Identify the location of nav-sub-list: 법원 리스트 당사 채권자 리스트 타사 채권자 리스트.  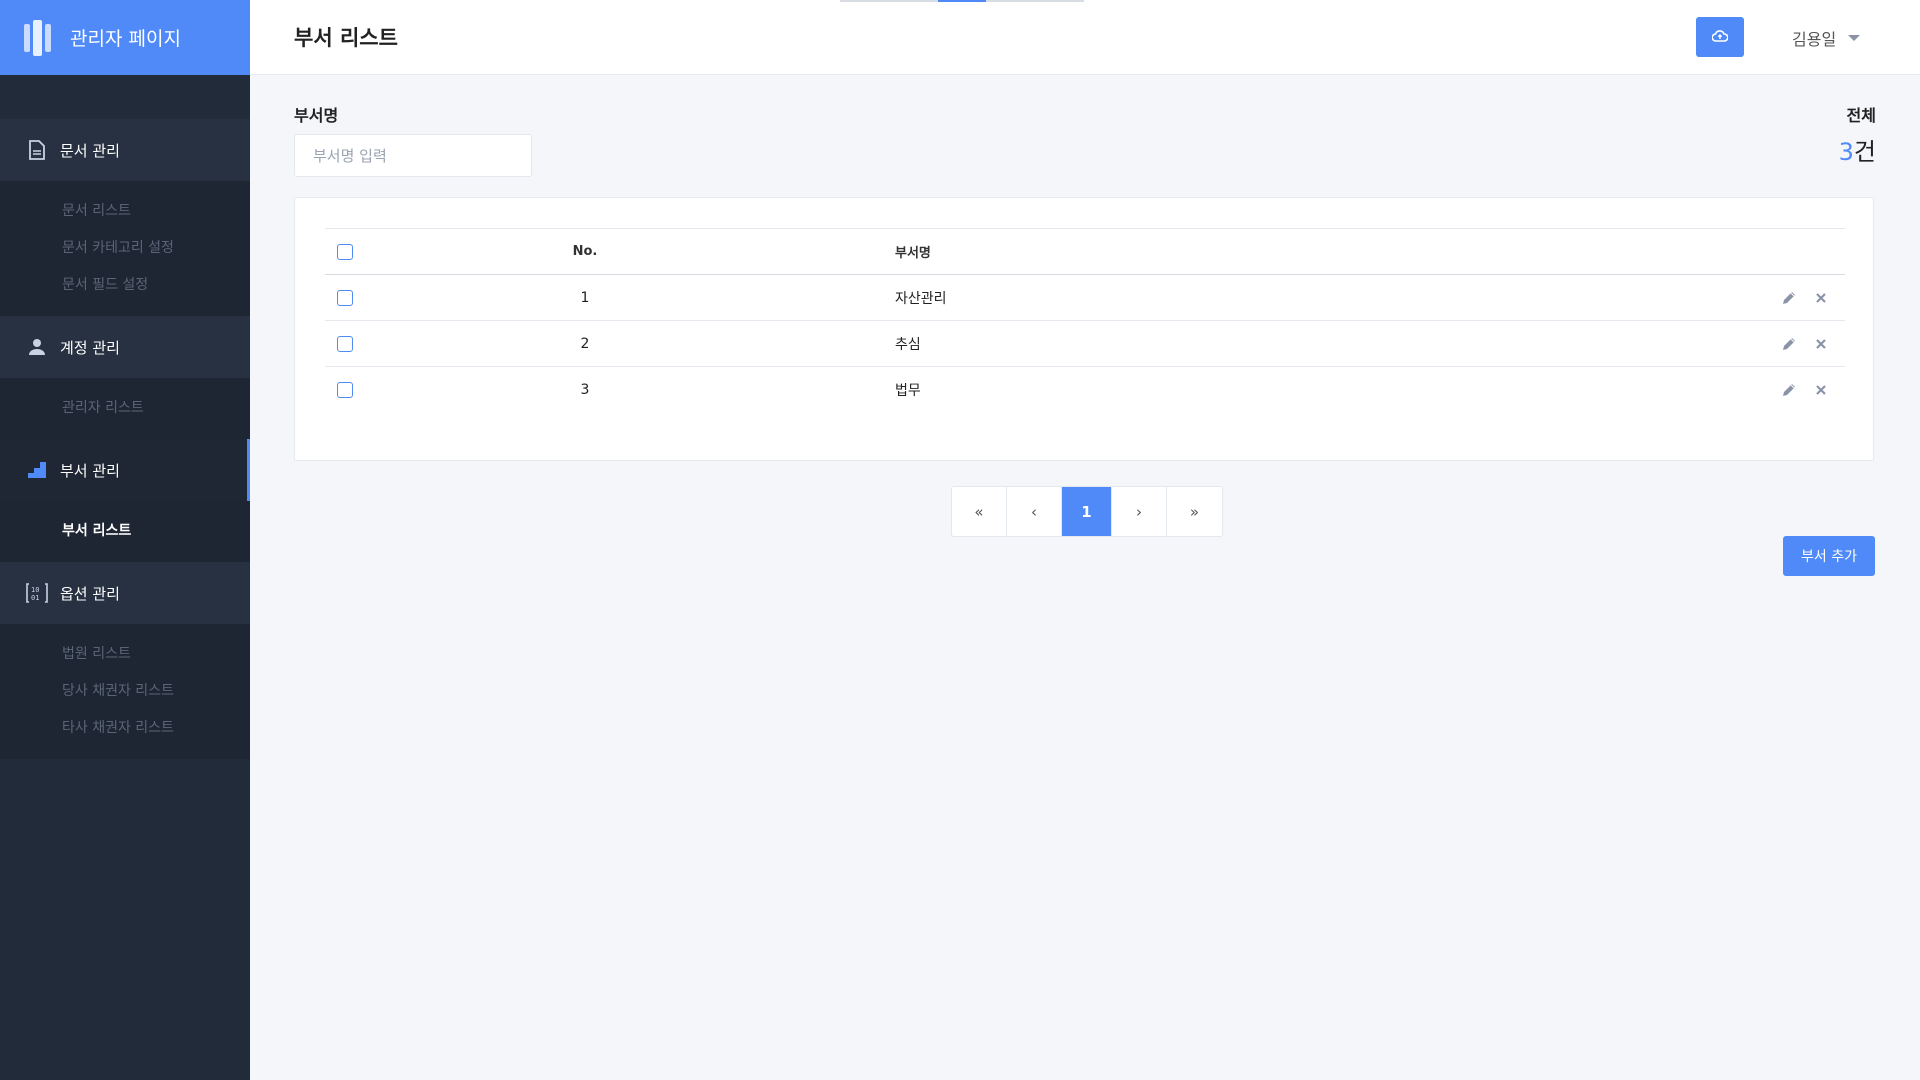
(125, 691).